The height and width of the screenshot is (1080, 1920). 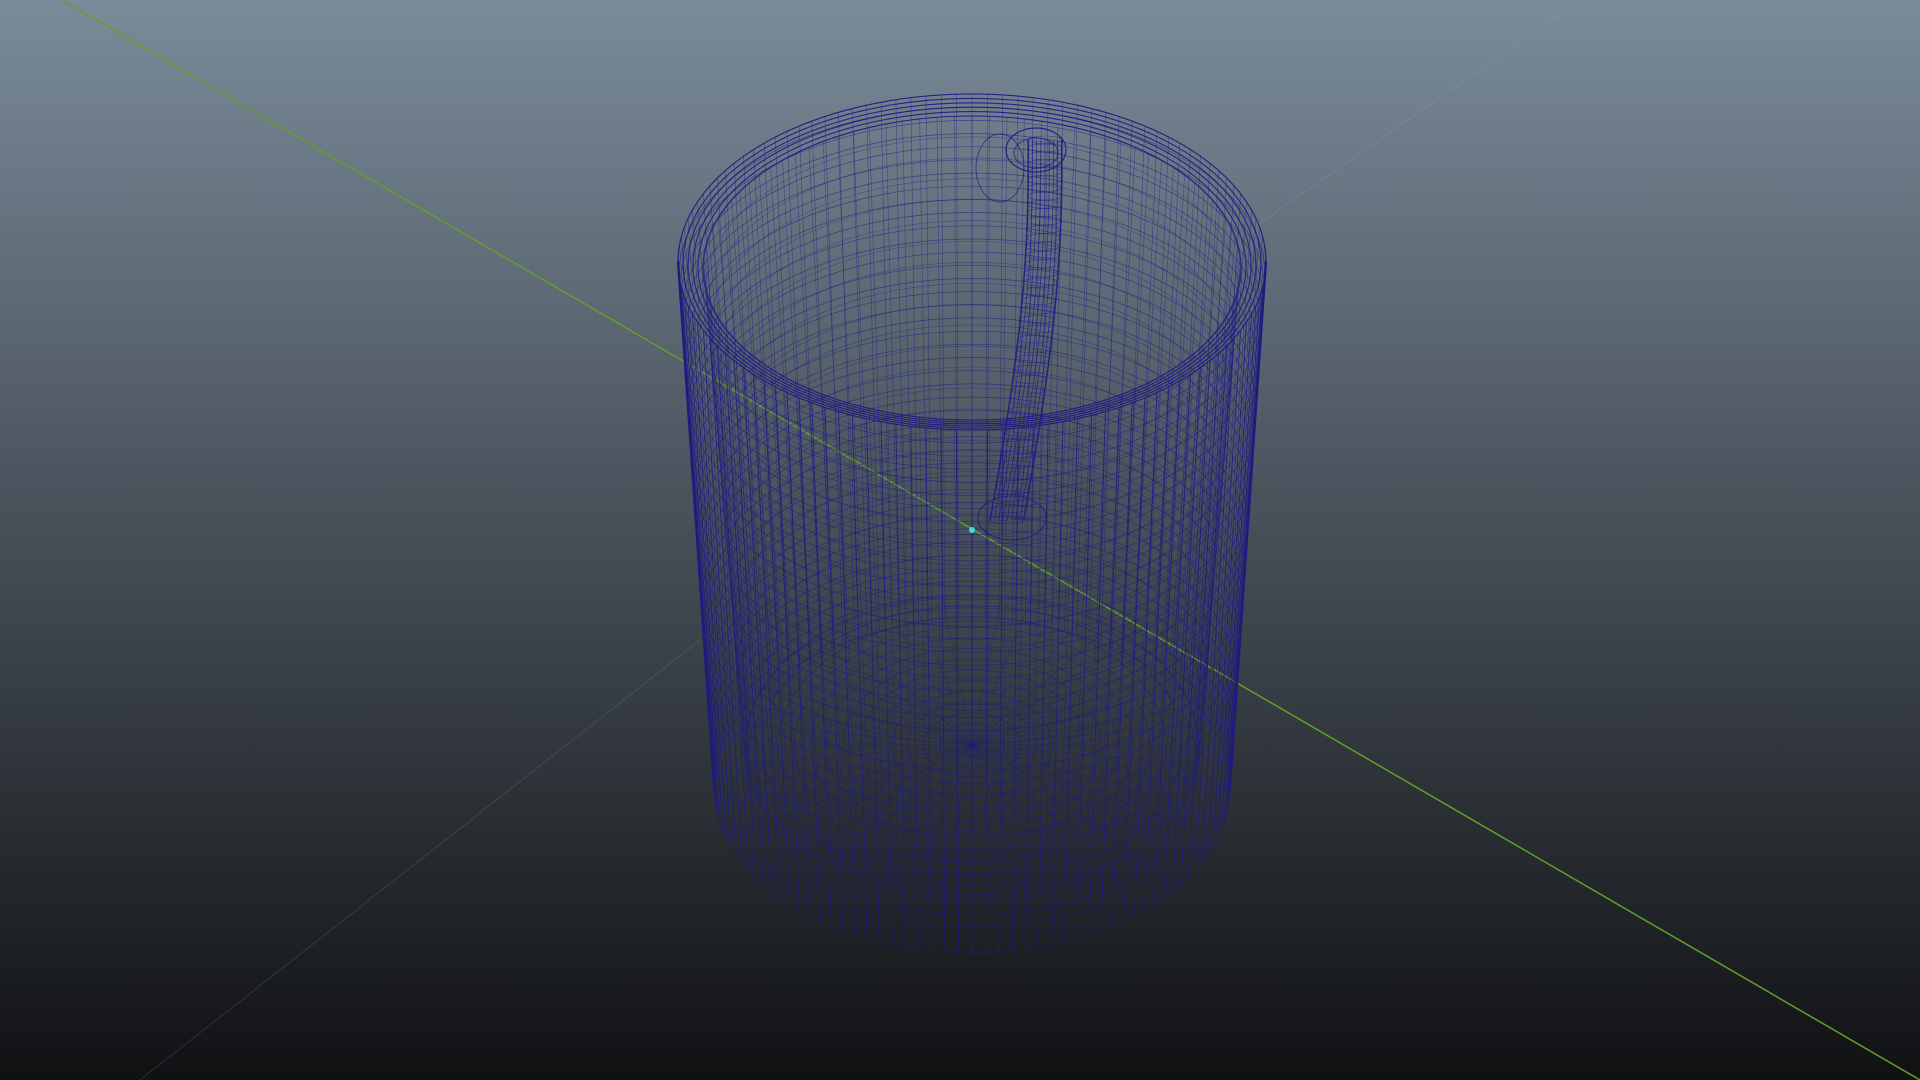 I want to click on object-pivot-icon, so click(x=972, y=530).